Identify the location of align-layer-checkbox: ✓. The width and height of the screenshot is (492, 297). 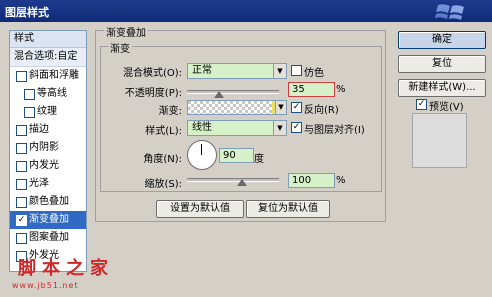
(296, 127).